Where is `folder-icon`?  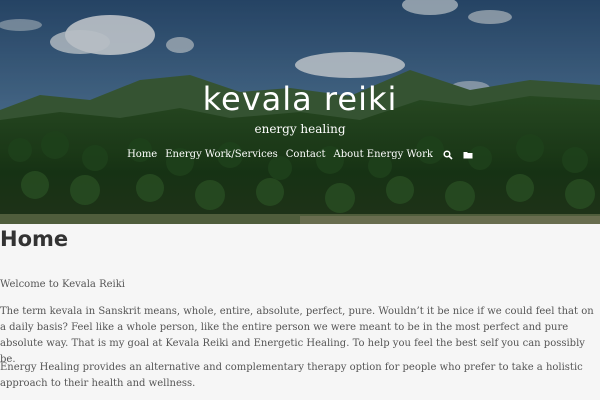
folder-icon is located at coordinates (468, 155).